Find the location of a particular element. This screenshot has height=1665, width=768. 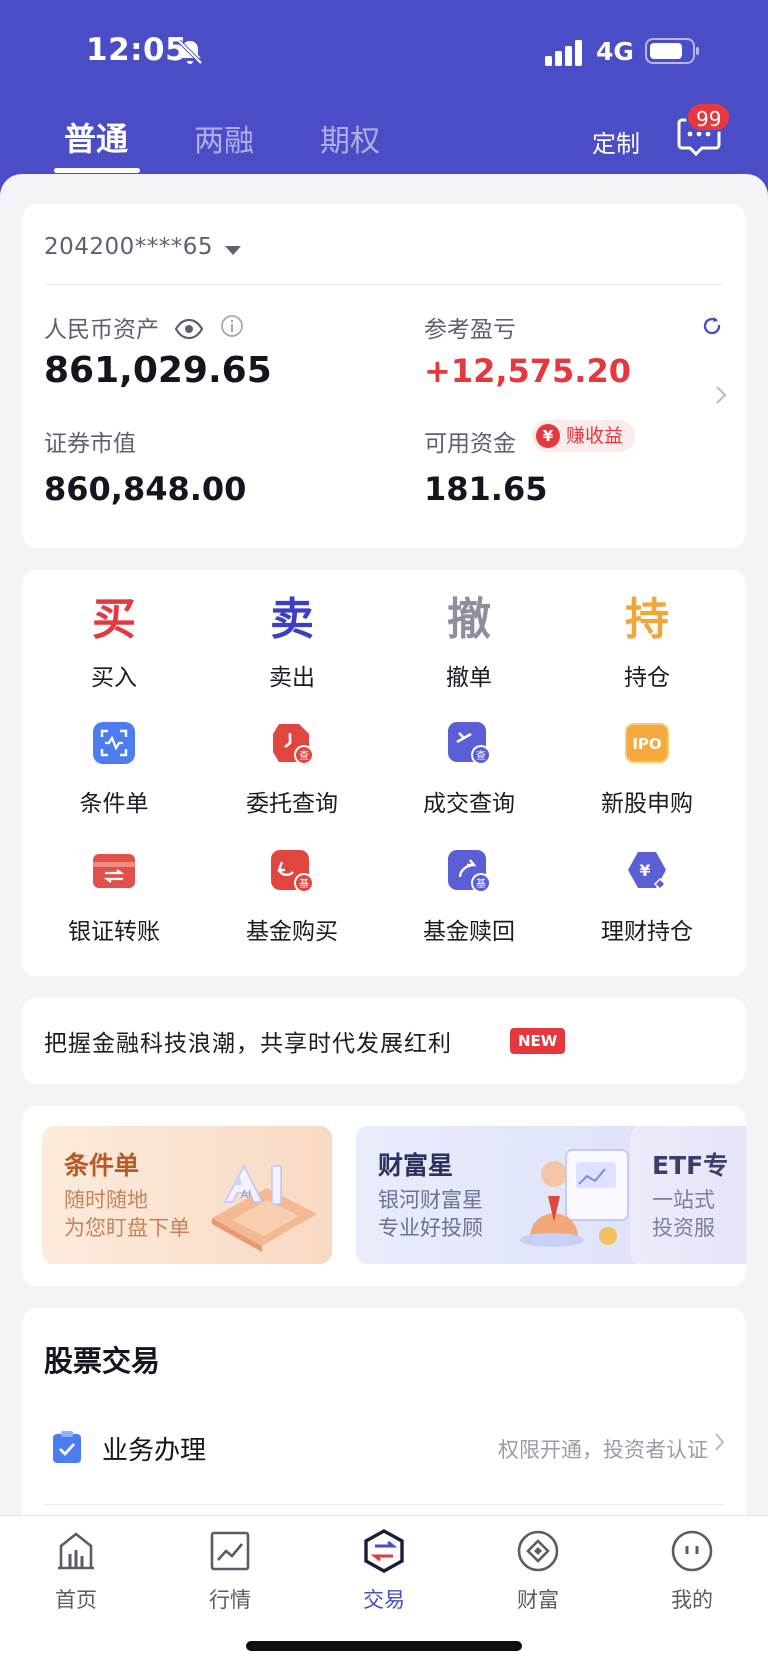

rmb-asset-label: 人民币资产 is located at coordinates (101, 330).